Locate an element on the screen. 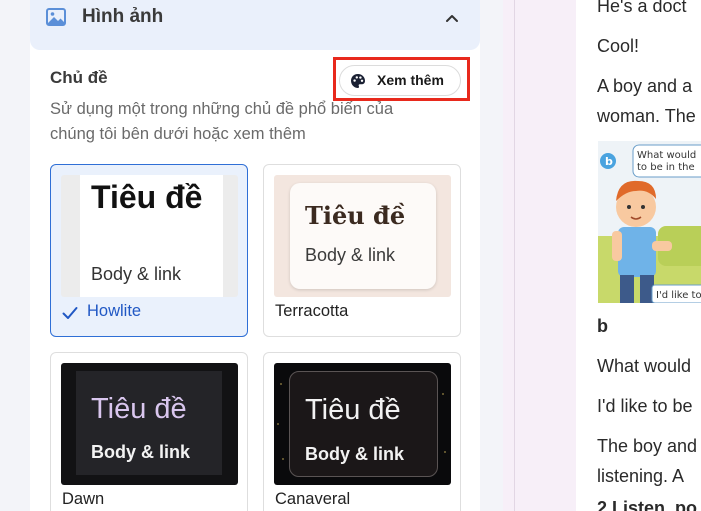 Image resolution: width=701 pixels, height=511 pixels. doc-line: b is located at coordinates (602, 326).